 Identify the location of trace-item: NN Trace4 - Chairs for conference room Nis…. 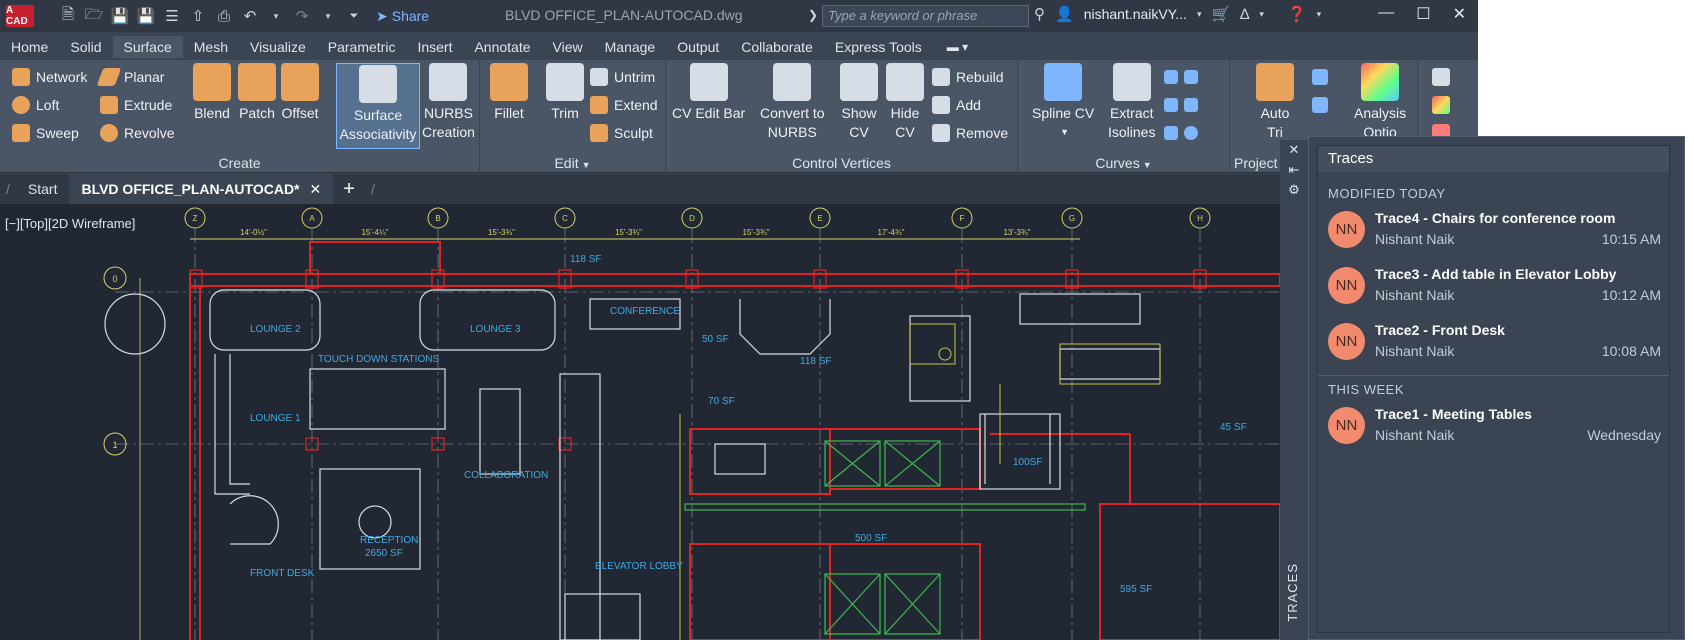
(1493, 229).